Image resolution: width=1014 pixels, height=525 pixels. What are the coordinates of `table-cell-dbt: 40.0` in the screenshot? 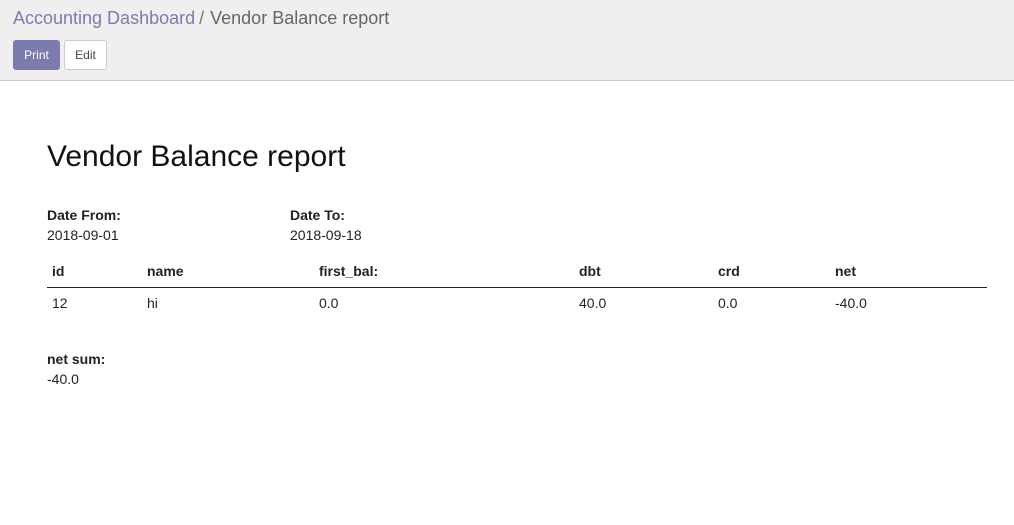 It's located at (593, 303).